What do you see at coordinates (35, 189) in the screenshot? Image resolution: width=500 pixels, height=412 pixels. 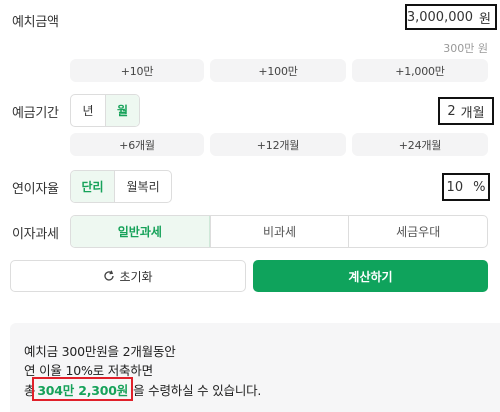 I see `rate-label: 연이자율` at bounding box center [35, 189].